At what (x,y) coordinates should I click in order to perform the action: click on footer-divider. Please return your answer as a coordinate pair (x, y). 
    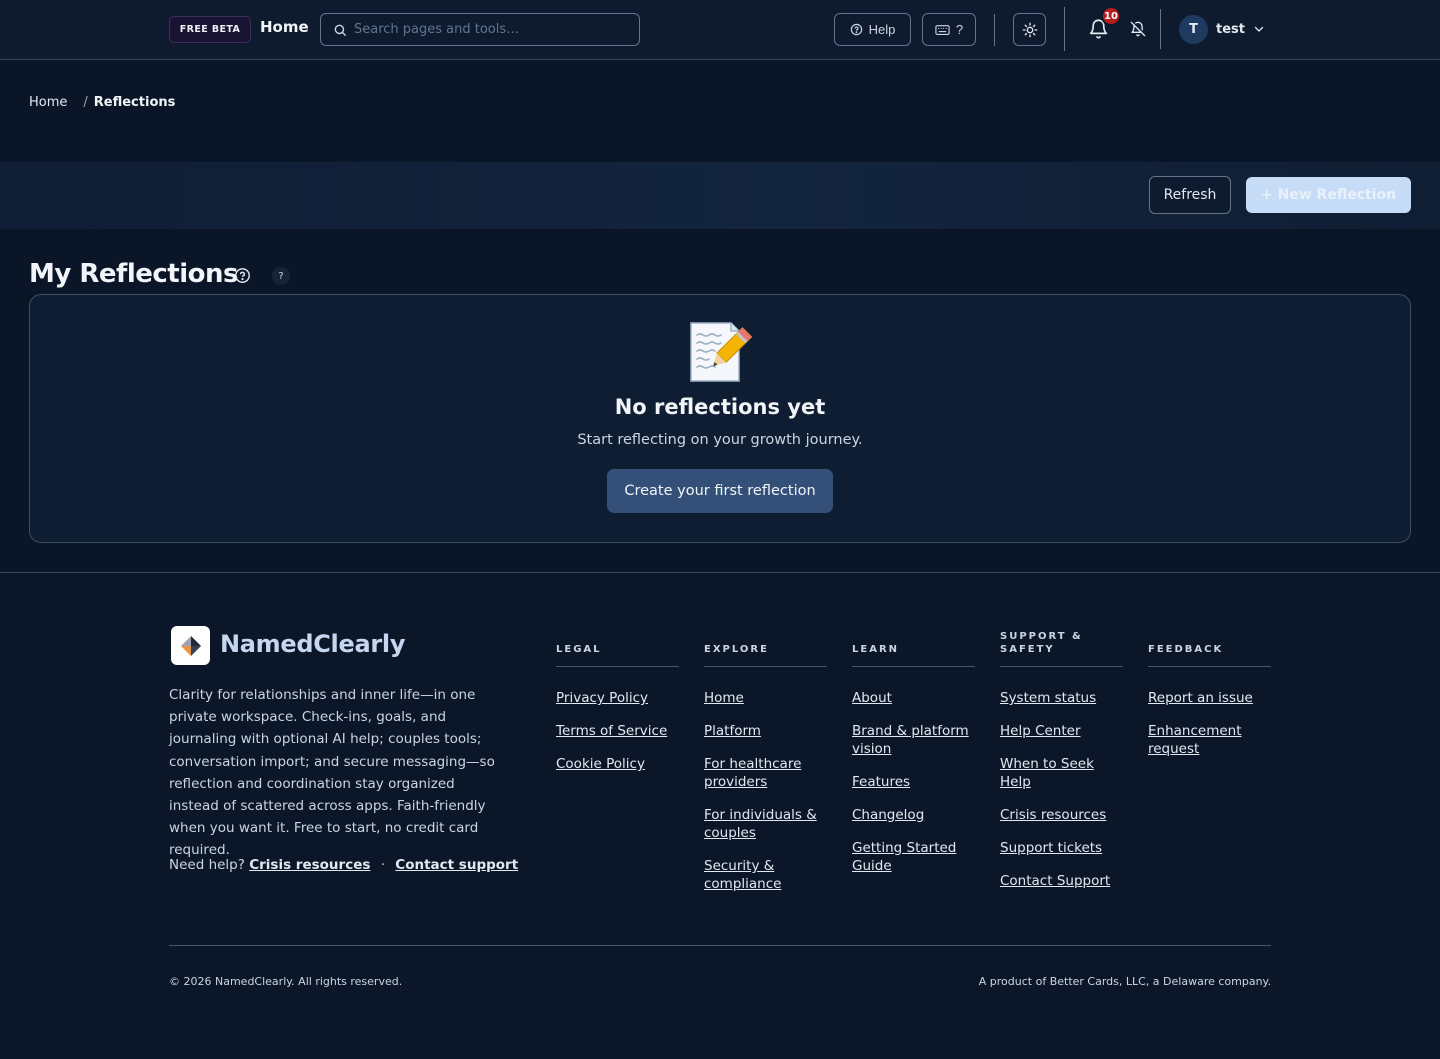
    Looking at the image, I should click on (720, 945).